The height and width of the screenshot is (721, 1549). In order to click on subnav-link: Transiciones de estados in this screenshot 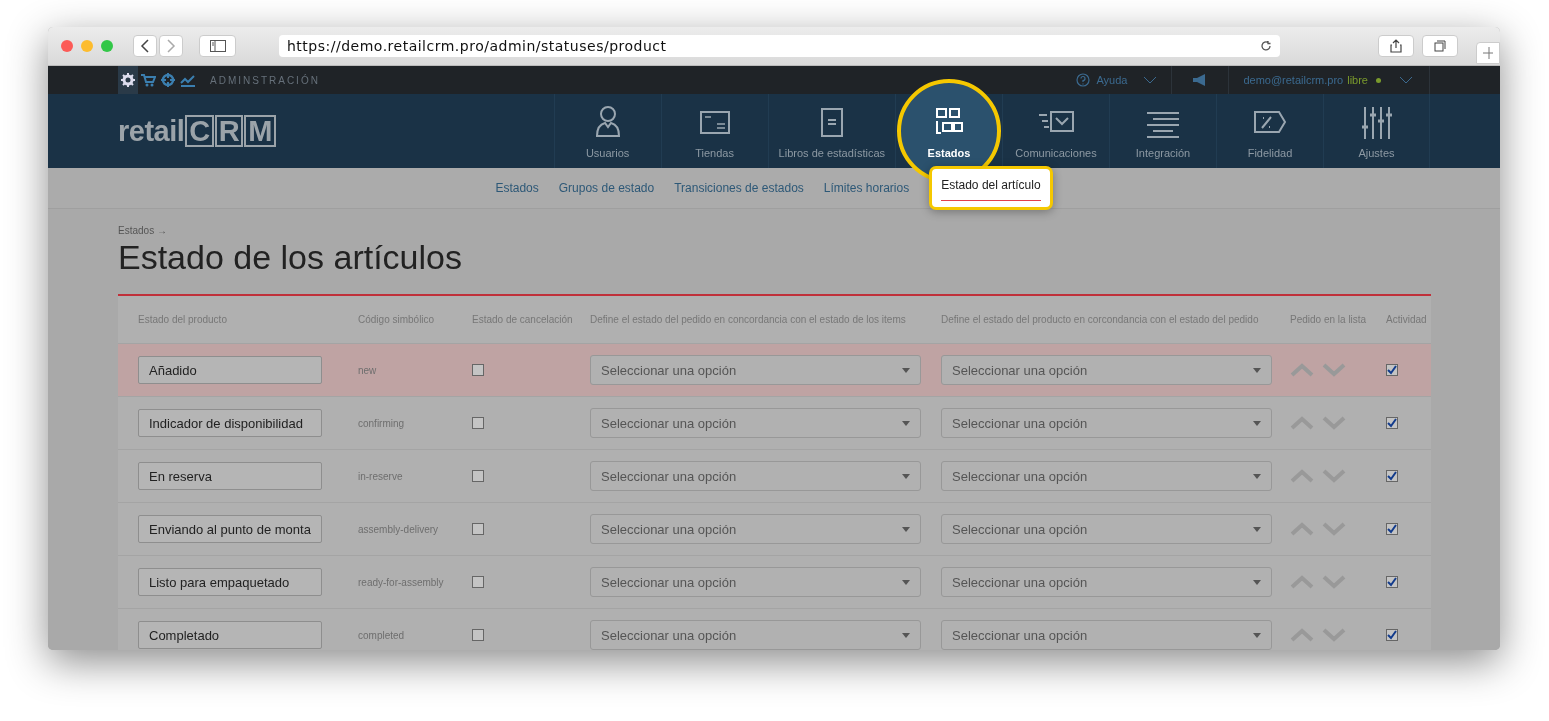, I will do `click(739, 188)`.